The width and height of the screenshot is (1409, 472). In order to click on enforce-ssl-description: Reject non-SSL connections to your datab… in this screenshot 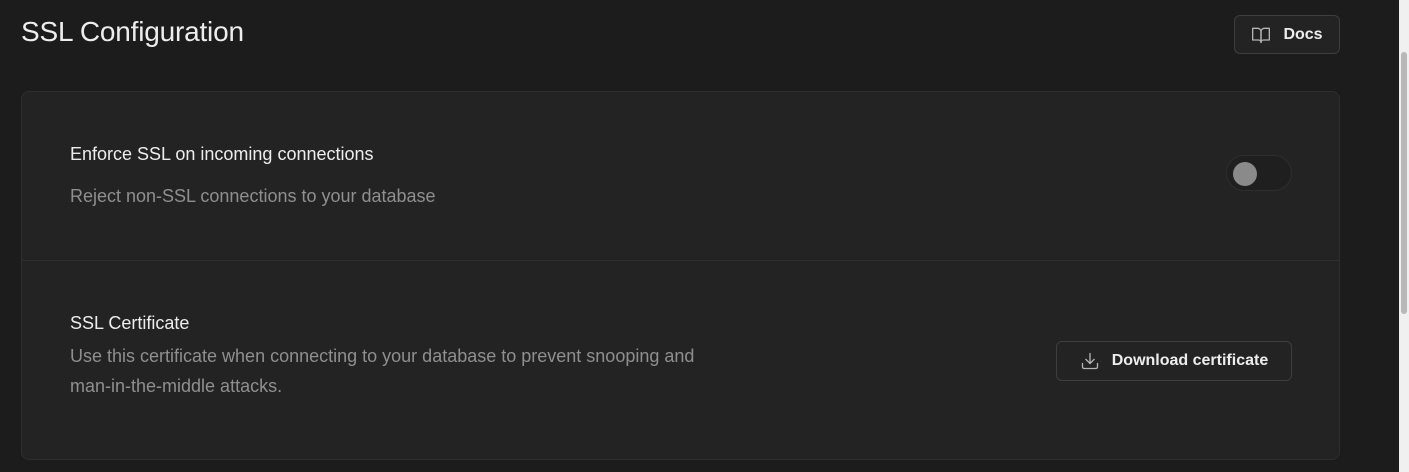, I will do `click(253, 196)`.